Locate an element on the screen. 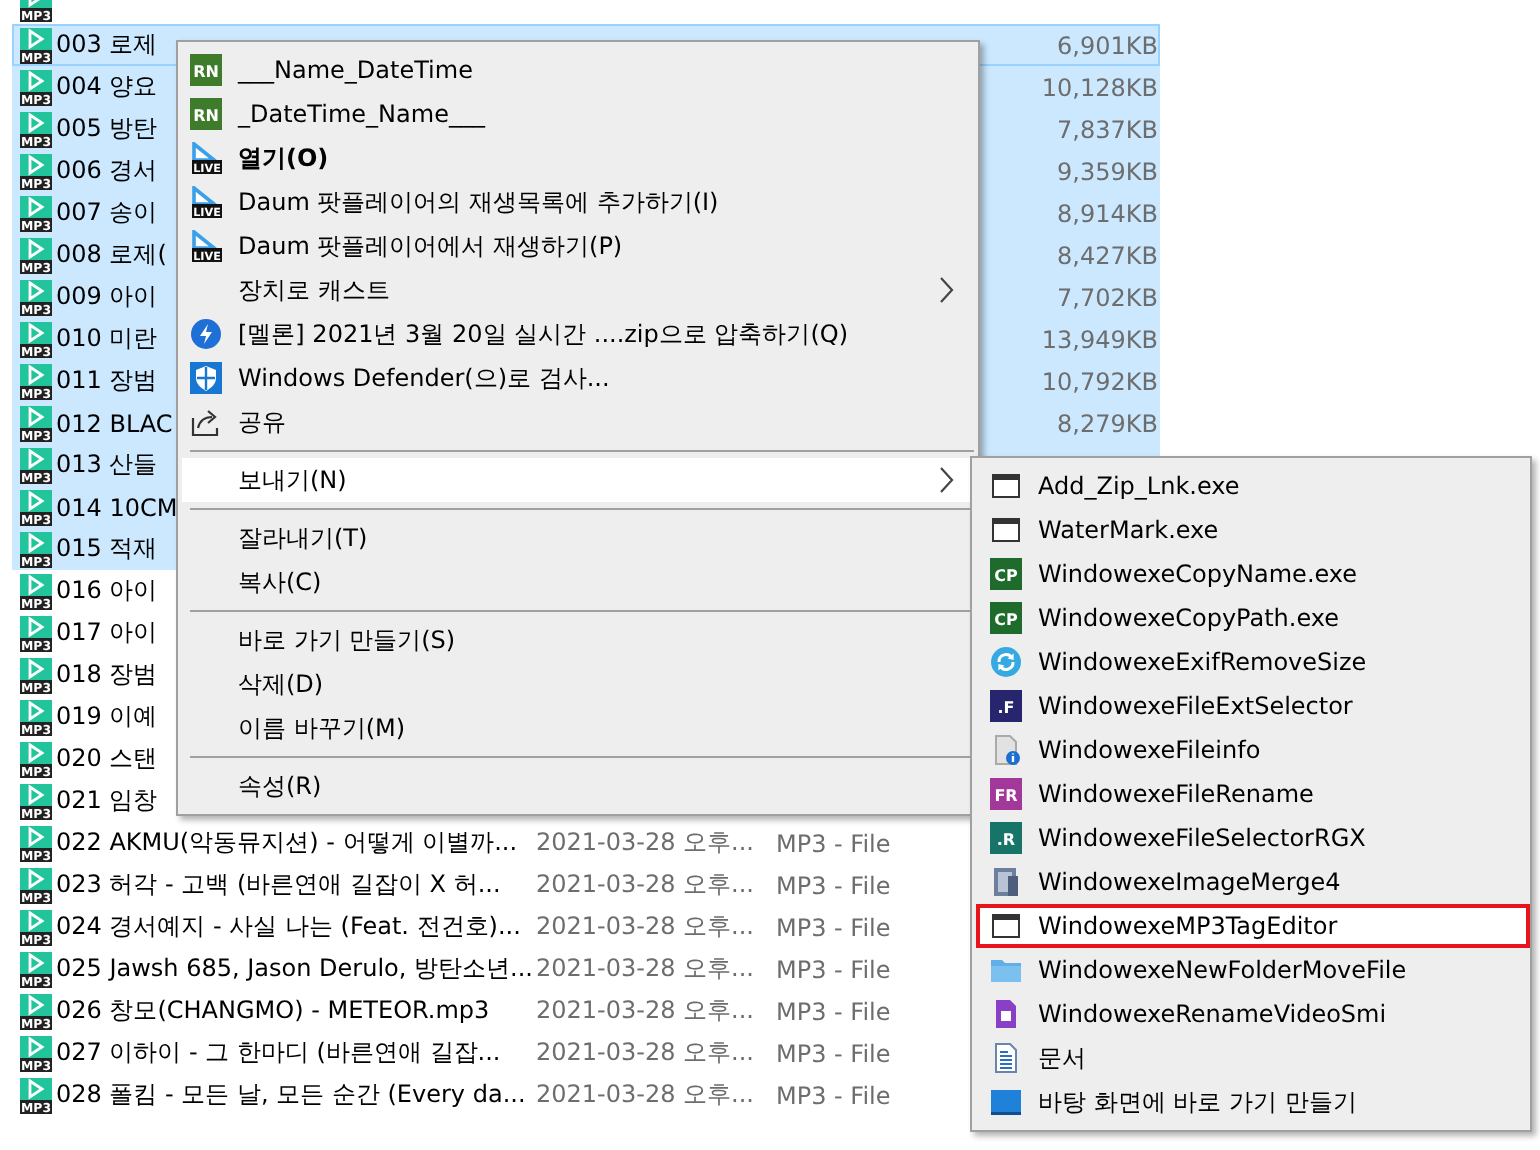  file-name: 011 장범 is located at coordinates (107, 381).